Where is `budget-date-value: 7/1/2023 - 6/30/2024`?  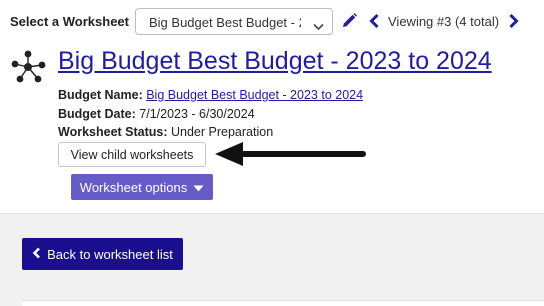 budget-date-value: 7/1/2023 - 6/30/2024 is located at coordinates (197, 114).